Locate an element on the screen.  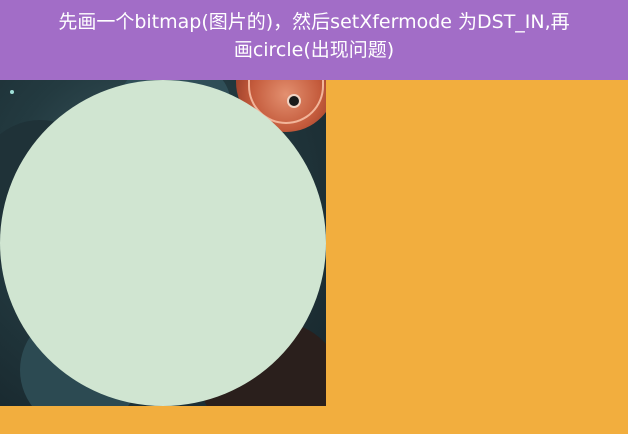
ornament-knob is located at coordinates (294, 101).